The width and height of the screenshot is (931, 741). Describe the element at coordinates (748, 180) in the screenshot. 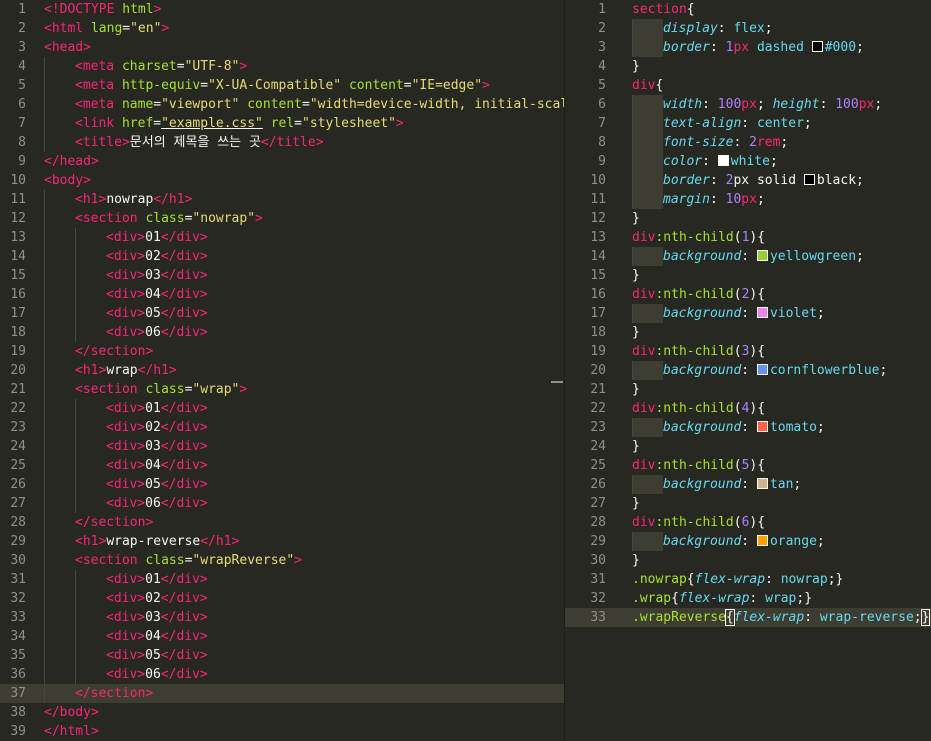

I see `code-line: 10 border: 2px solid black;` at that location.